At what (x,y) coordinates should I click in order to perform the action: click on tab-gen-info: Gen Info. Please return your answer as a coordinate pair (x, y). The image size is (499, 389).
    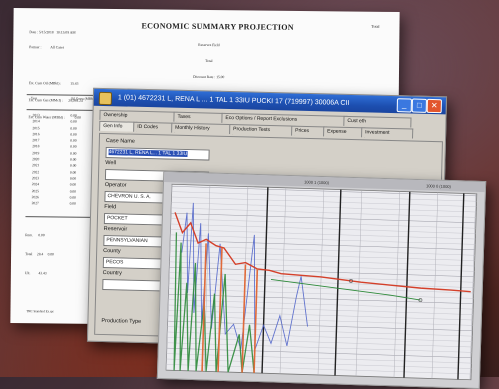
    Looking at the image, I should click on (118, 126).